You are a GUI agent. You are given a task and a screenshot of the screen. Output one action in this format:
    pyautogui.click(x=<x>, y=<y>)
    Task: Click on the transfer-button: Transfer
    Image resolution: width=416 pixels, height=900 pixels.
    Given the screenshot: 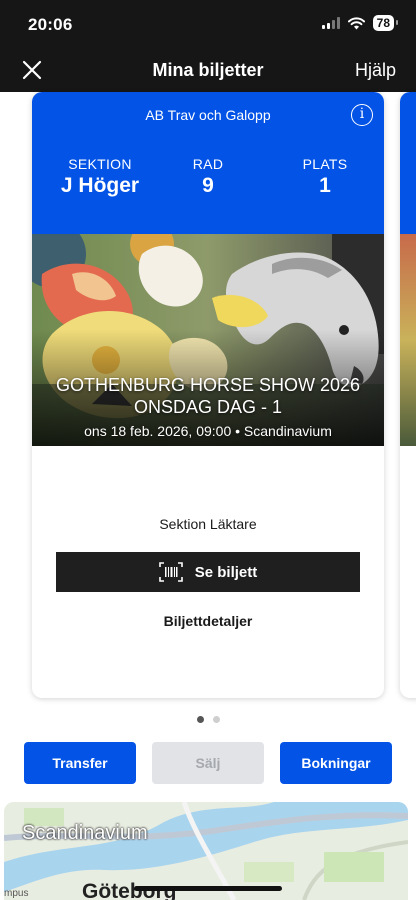 What is the action you would take?
    pyautogui.click(x=80, y=763)
    